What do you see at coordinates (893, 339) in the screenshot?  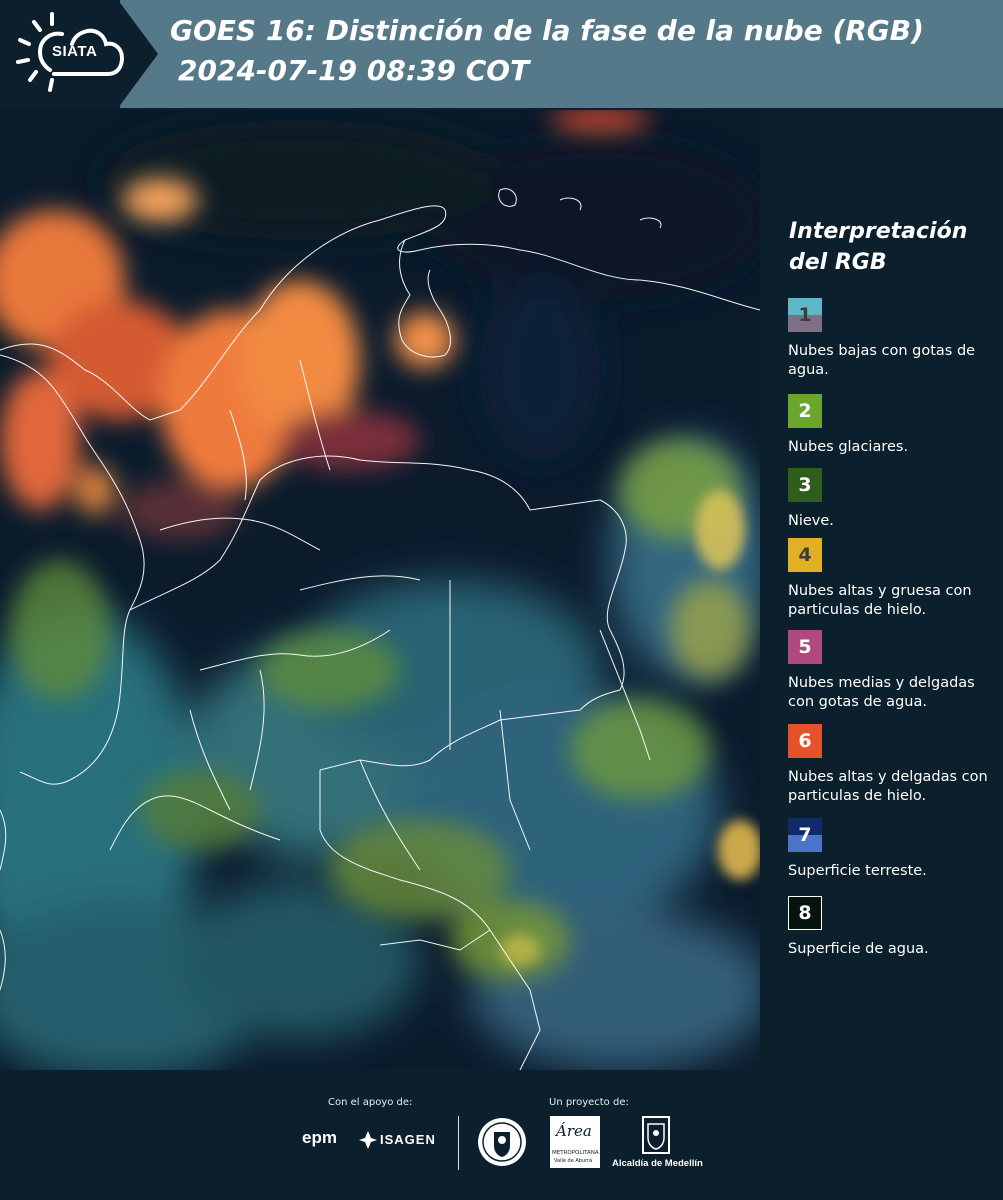 I see `legend-item-1: 1 Nubes bajas con gotas de agua.` at bounding box center [893, 339].